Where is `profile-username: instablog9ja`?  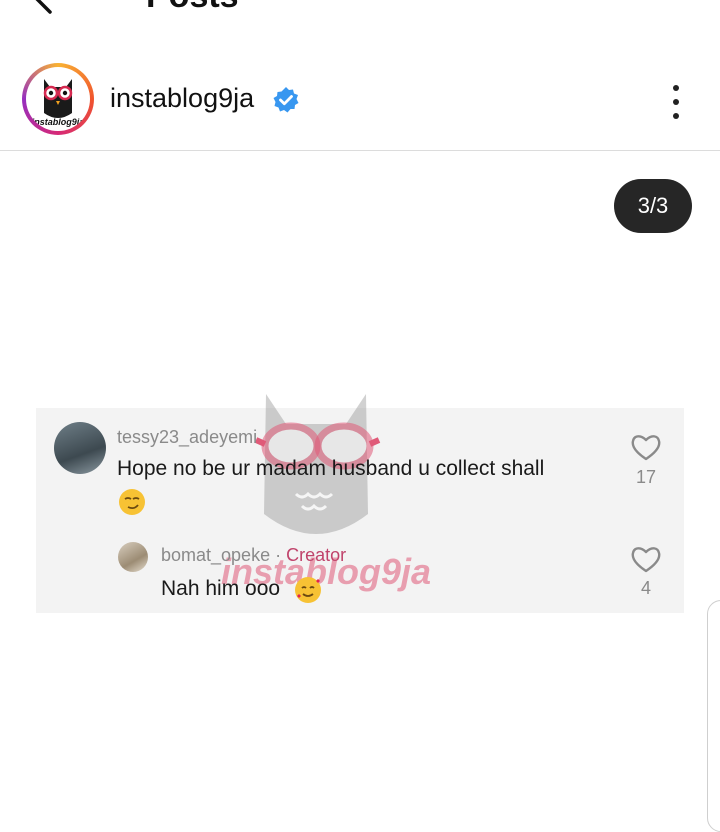
profile-username: instablog9ja is located at coordinates (182, 98).